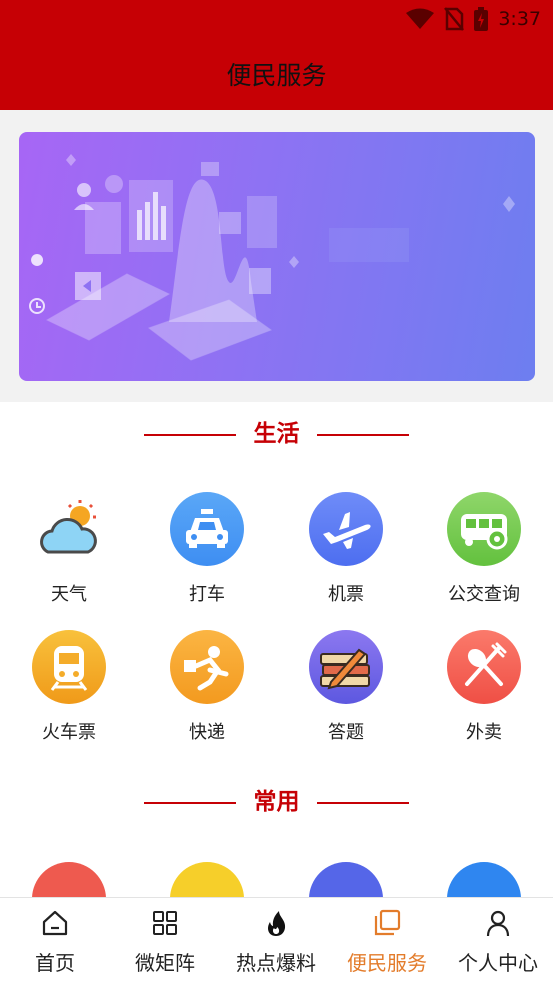  I want to click on airplane-icon, so click(346, 529).